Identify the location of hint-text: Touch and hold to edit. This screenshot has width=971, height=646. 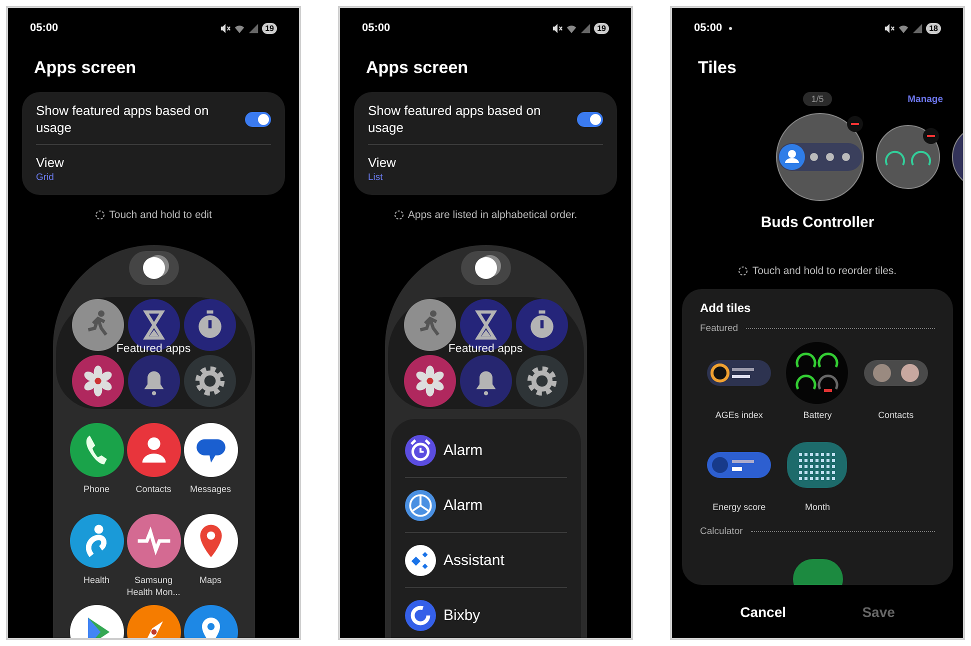
(160, 215).